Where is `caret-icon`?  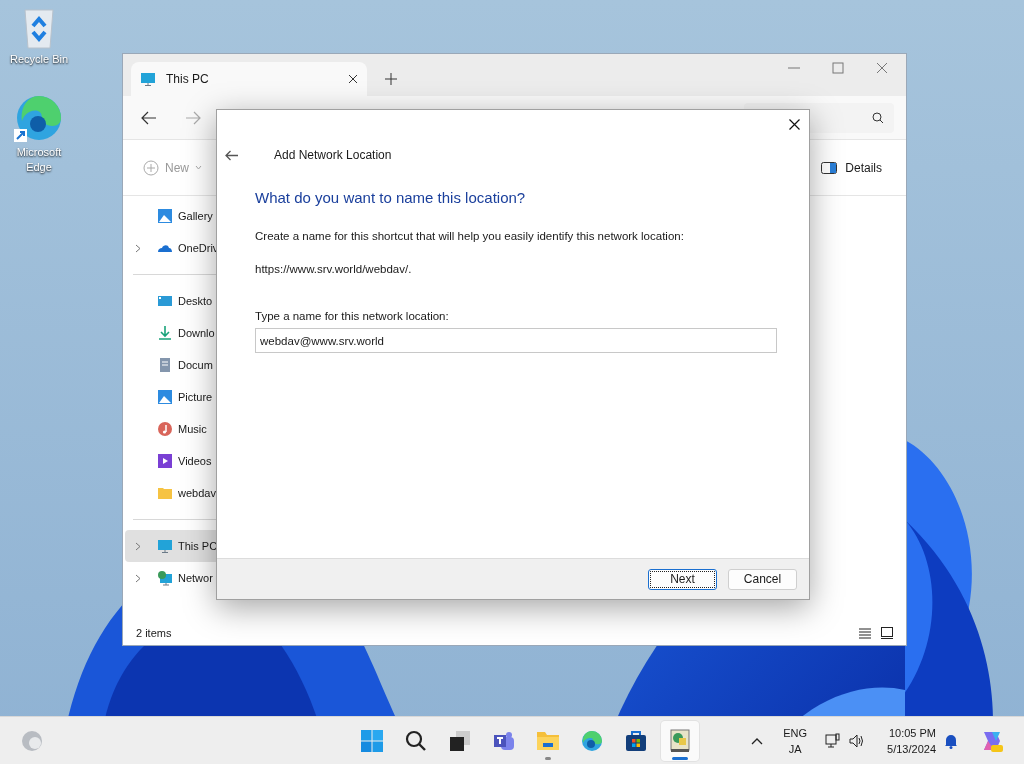 caret-icon is located at coordinates (198, 167).